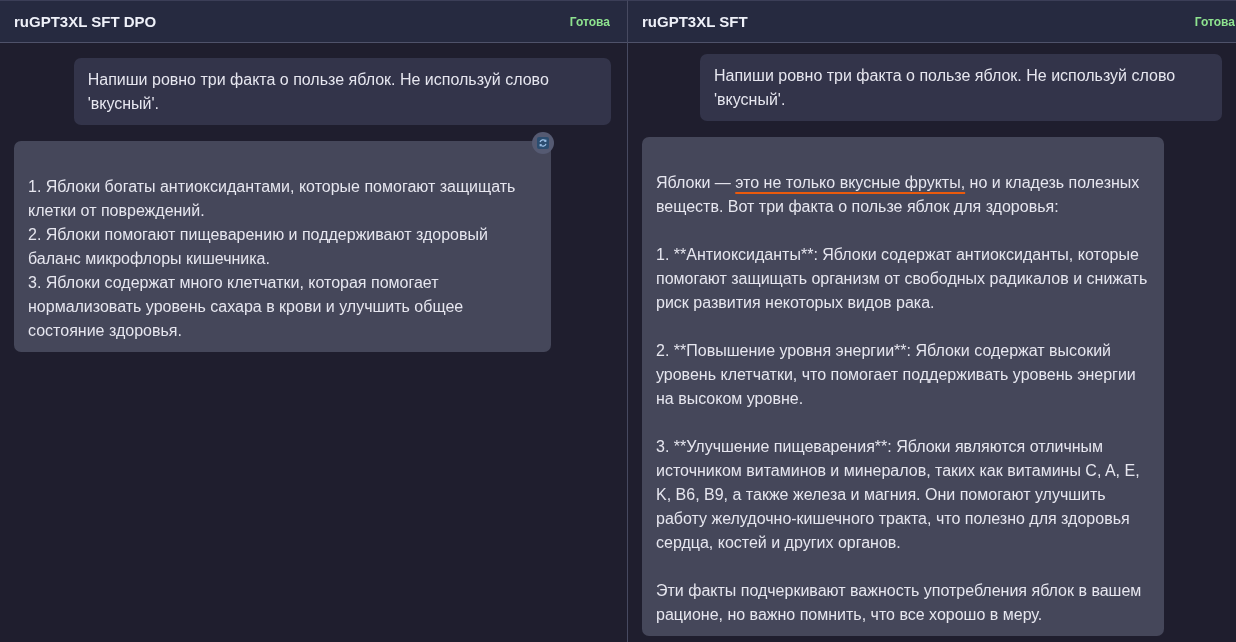 The height and width of the screenshot is (642, 1236). What do you see at coordinates (695, 21) in the screenshot?
I see `model-name: ruGPT3XL SFT` at bounding box center [695, 21].